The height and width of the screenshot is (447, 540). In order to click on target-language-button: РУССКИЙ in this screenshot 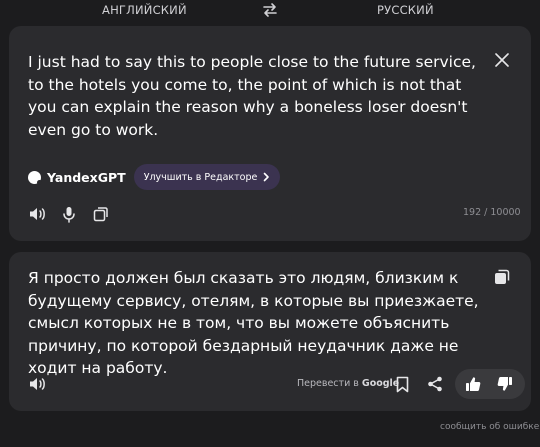, I will do `click(405, 10)`.